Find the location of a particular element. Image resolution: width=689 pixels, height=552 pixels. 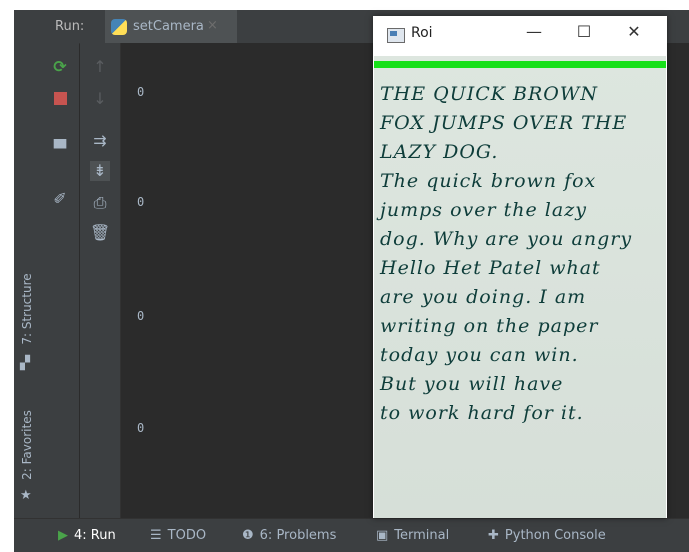

bottom-tab-terminal: ▣ Terminal is located at coordinates (412, 535).